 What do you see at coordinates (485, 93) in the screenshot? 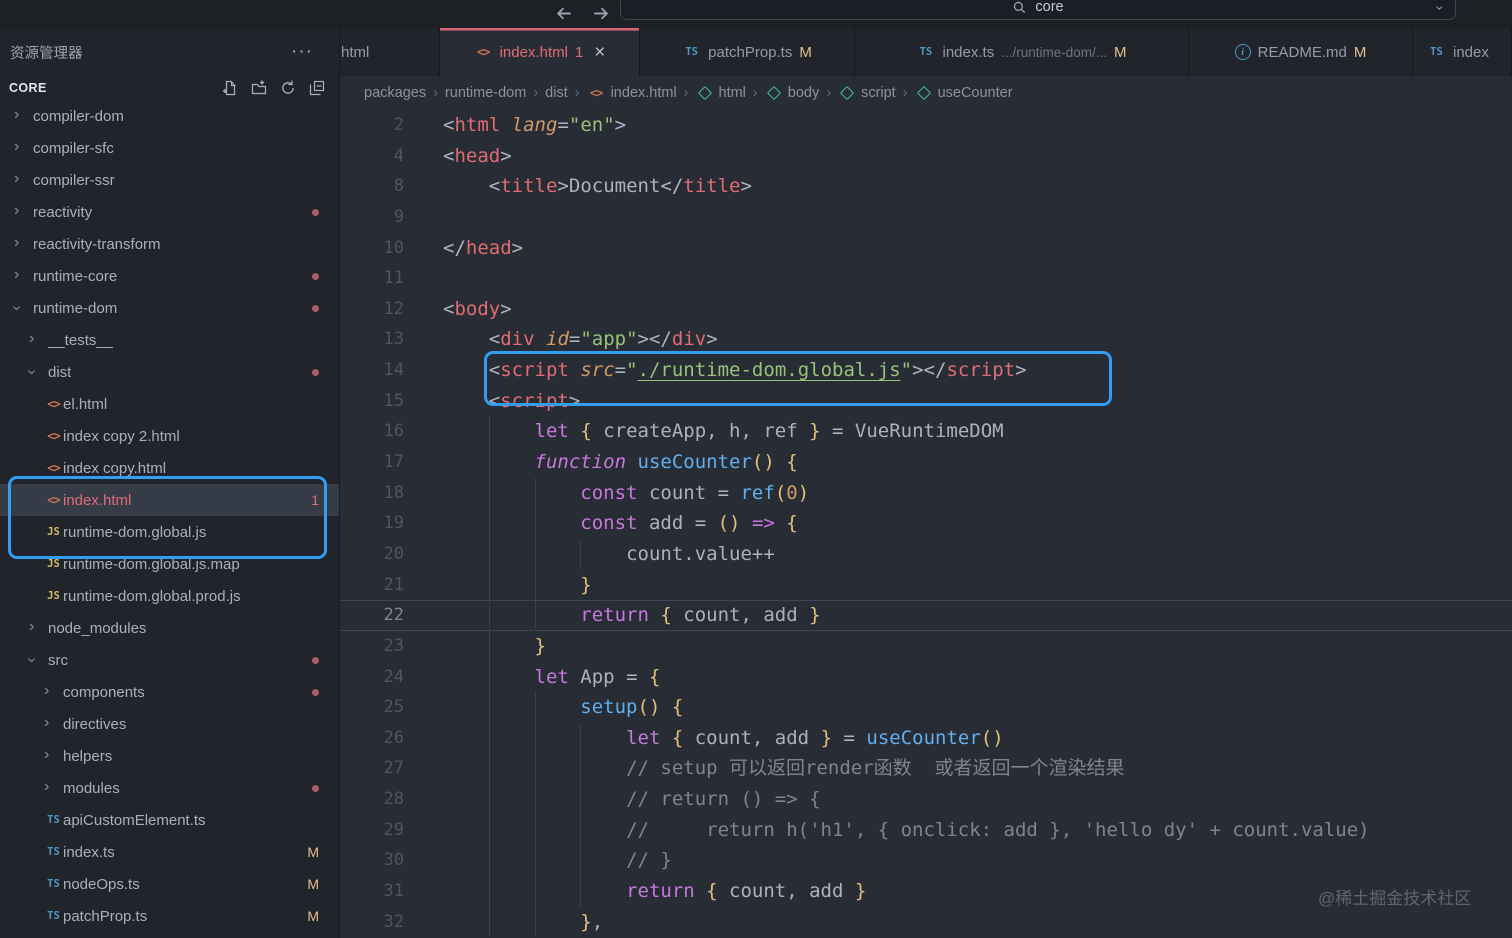
I see `breadcrumb-item-runtime-dom: runtime-dom` at bounding box center [485, 93].